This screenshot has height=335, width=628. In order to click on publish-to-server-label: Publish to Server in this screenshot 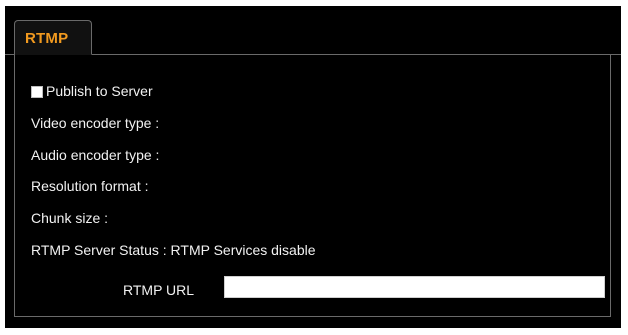, I will do `click(99, 91)`.